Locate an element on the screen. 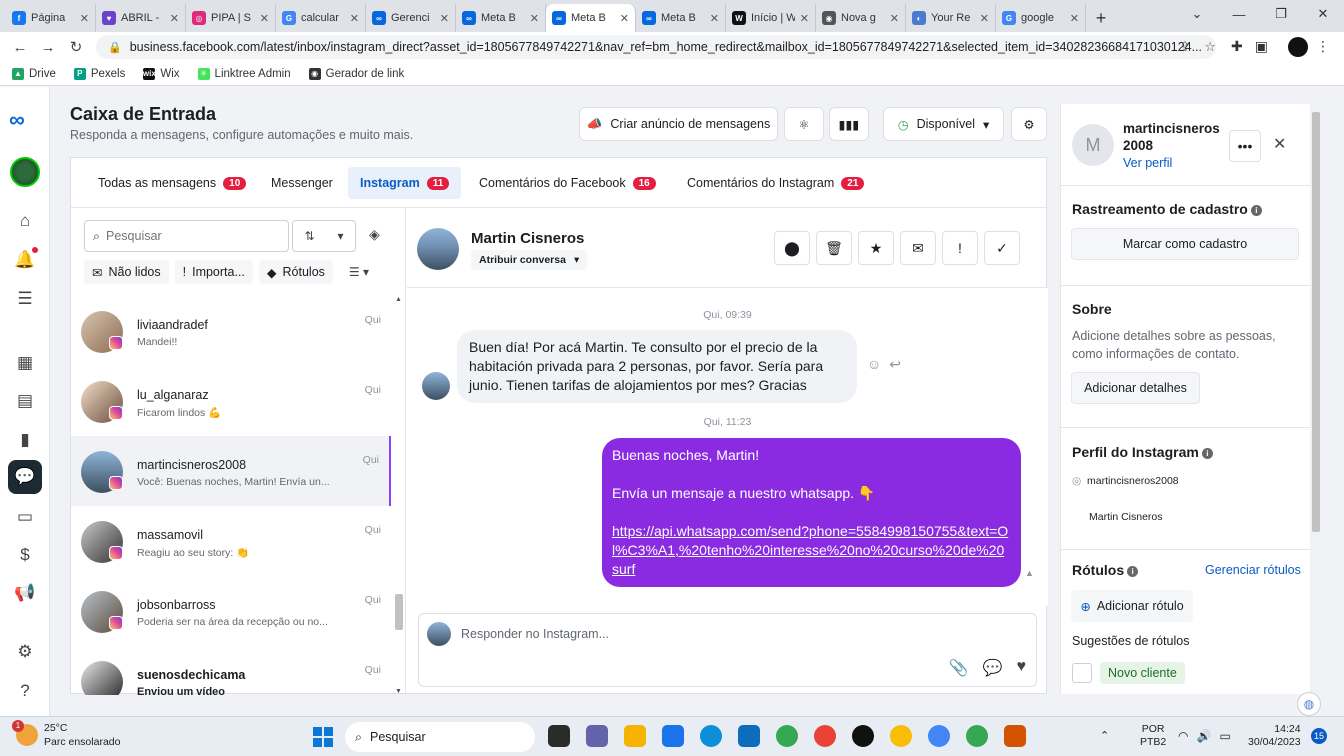  mark-lead-button: Marcar como cadastro is located at coordinates (1185, 244).